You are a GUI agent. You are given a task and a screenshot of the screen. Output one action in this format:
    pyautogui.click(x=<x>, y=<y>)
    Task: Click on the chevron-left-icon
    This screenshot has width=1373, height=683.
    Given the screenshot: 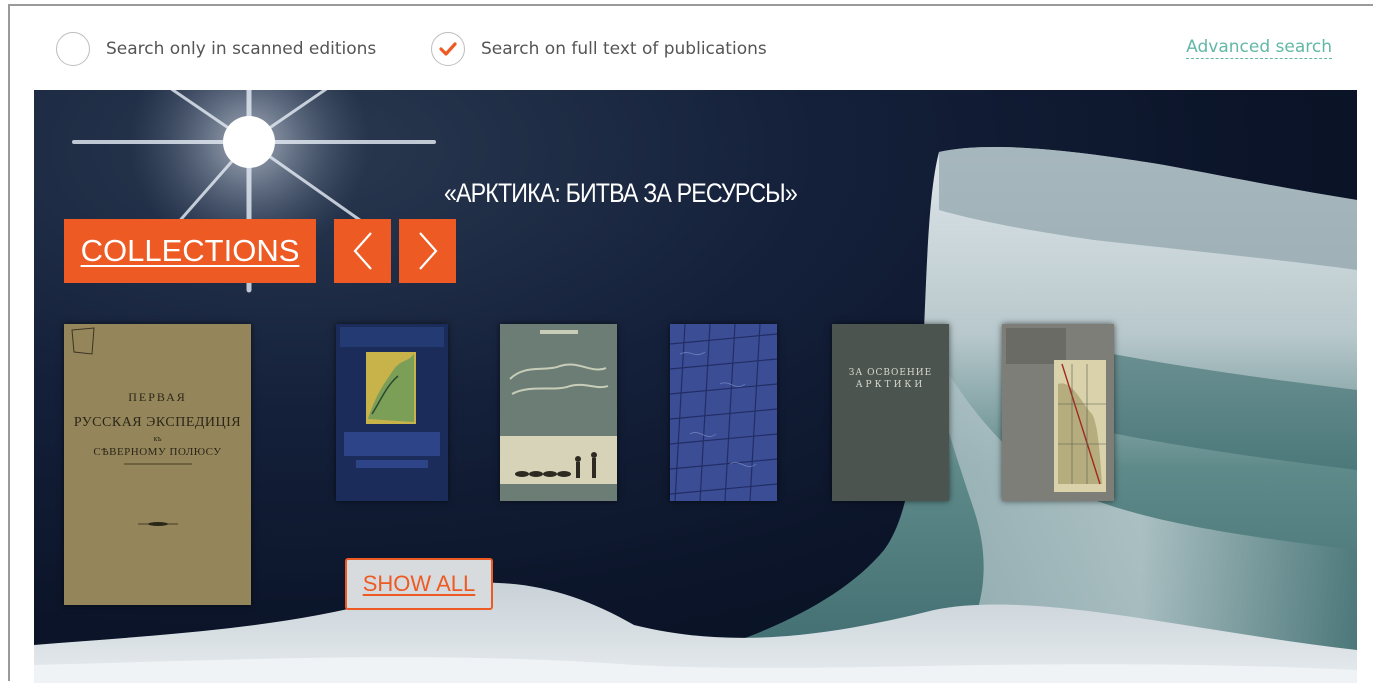 What is the action you would take?
    pyautogui.click(x=362, y=251)
    